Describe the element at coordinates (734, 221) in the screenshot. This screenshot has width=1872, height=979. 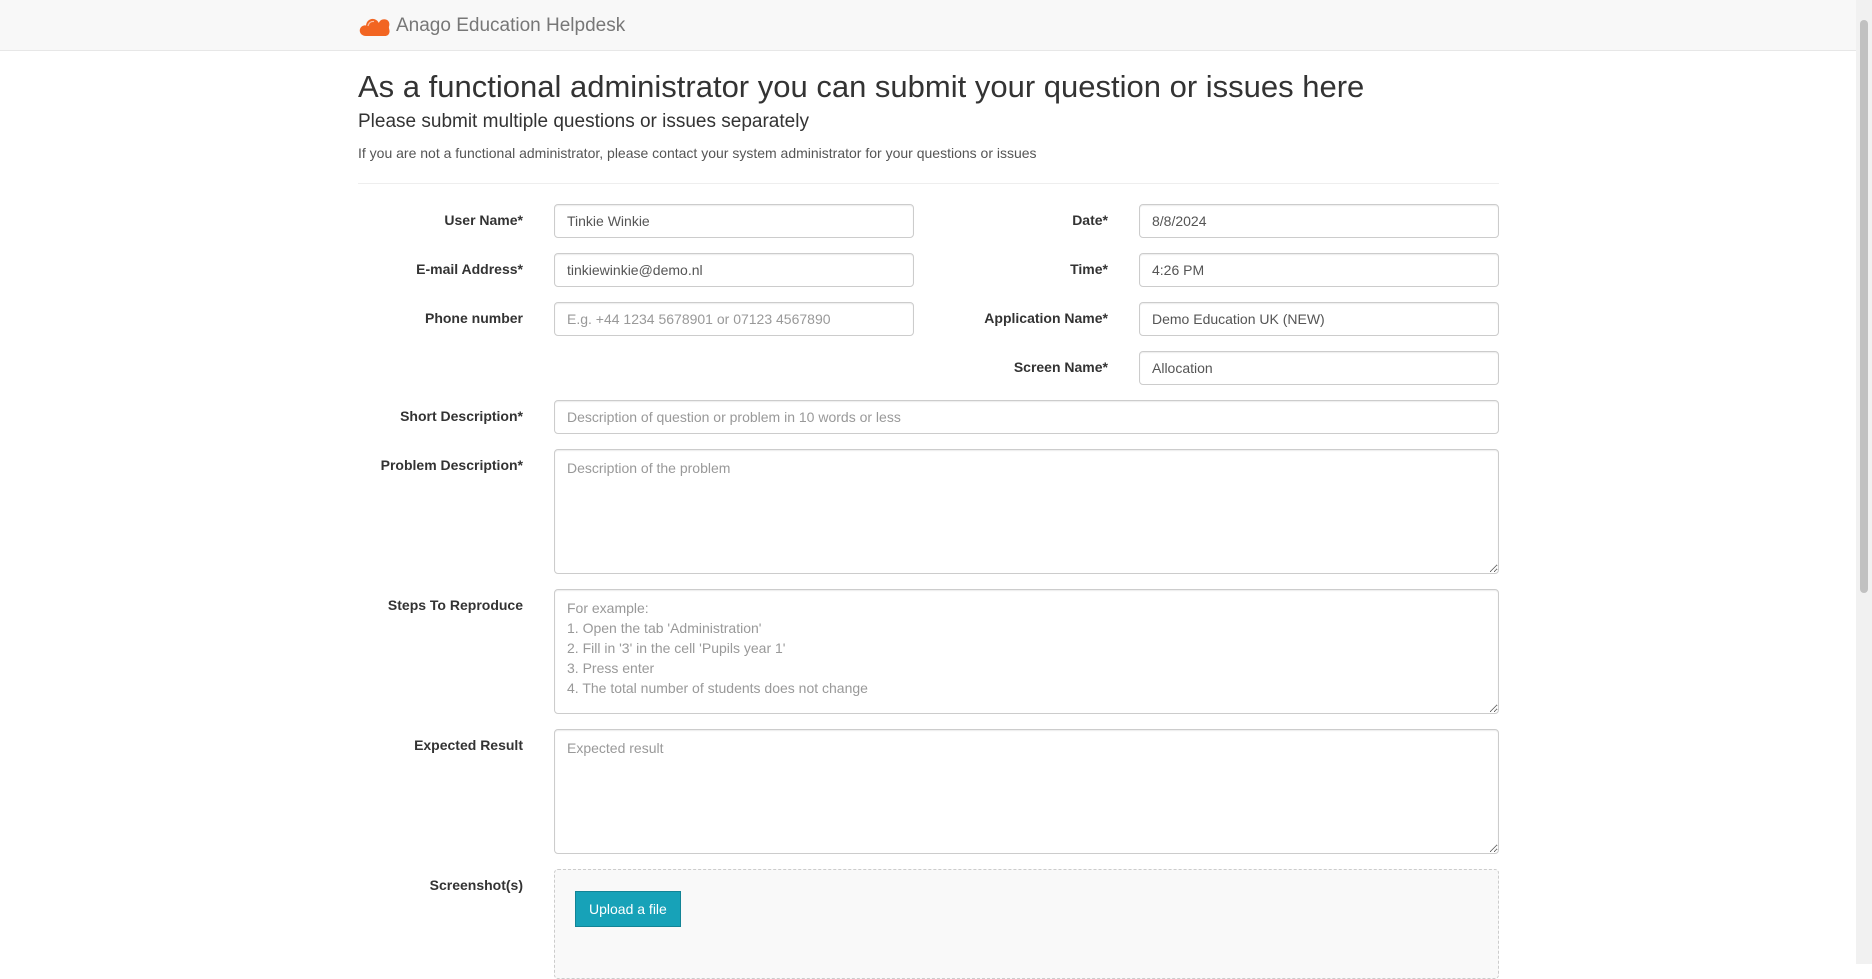
I see `user-name-input` at that location.